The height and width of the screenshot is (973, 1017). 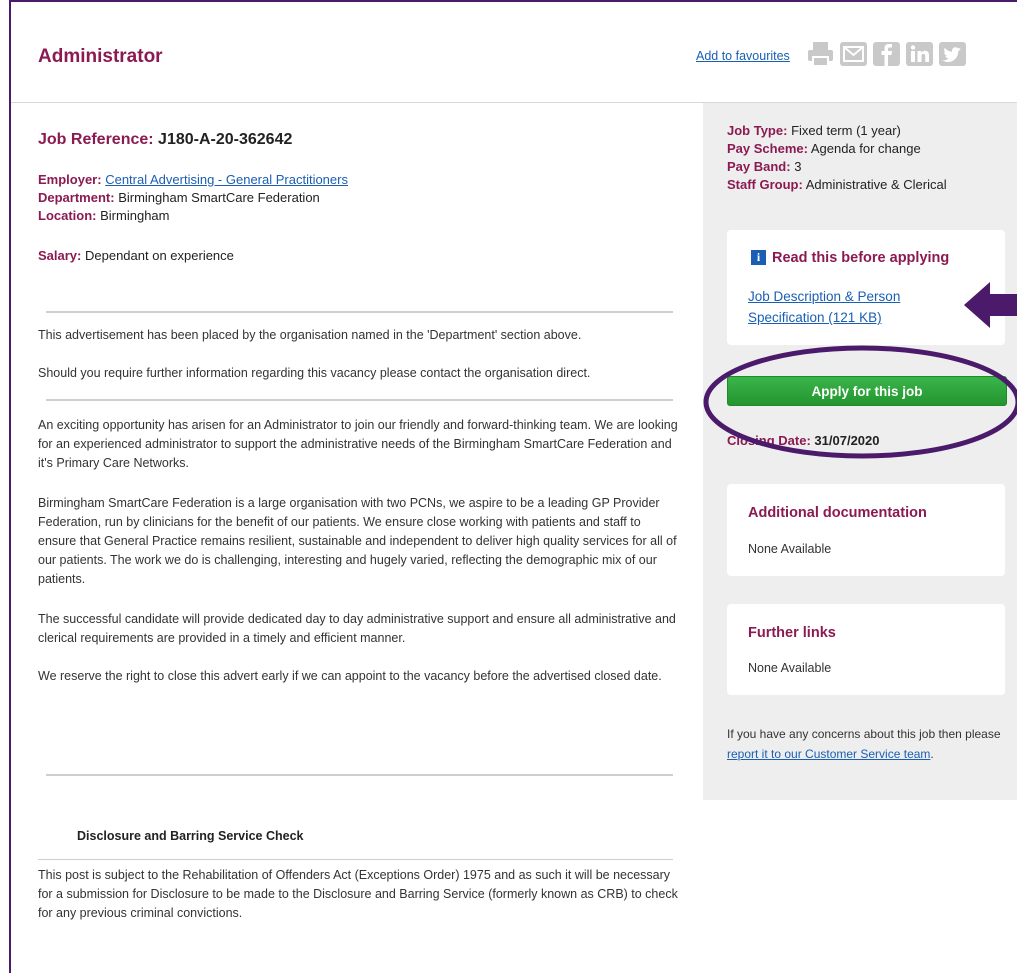 I want to click on salary-label: Salary:, so click(x=60, y=255).